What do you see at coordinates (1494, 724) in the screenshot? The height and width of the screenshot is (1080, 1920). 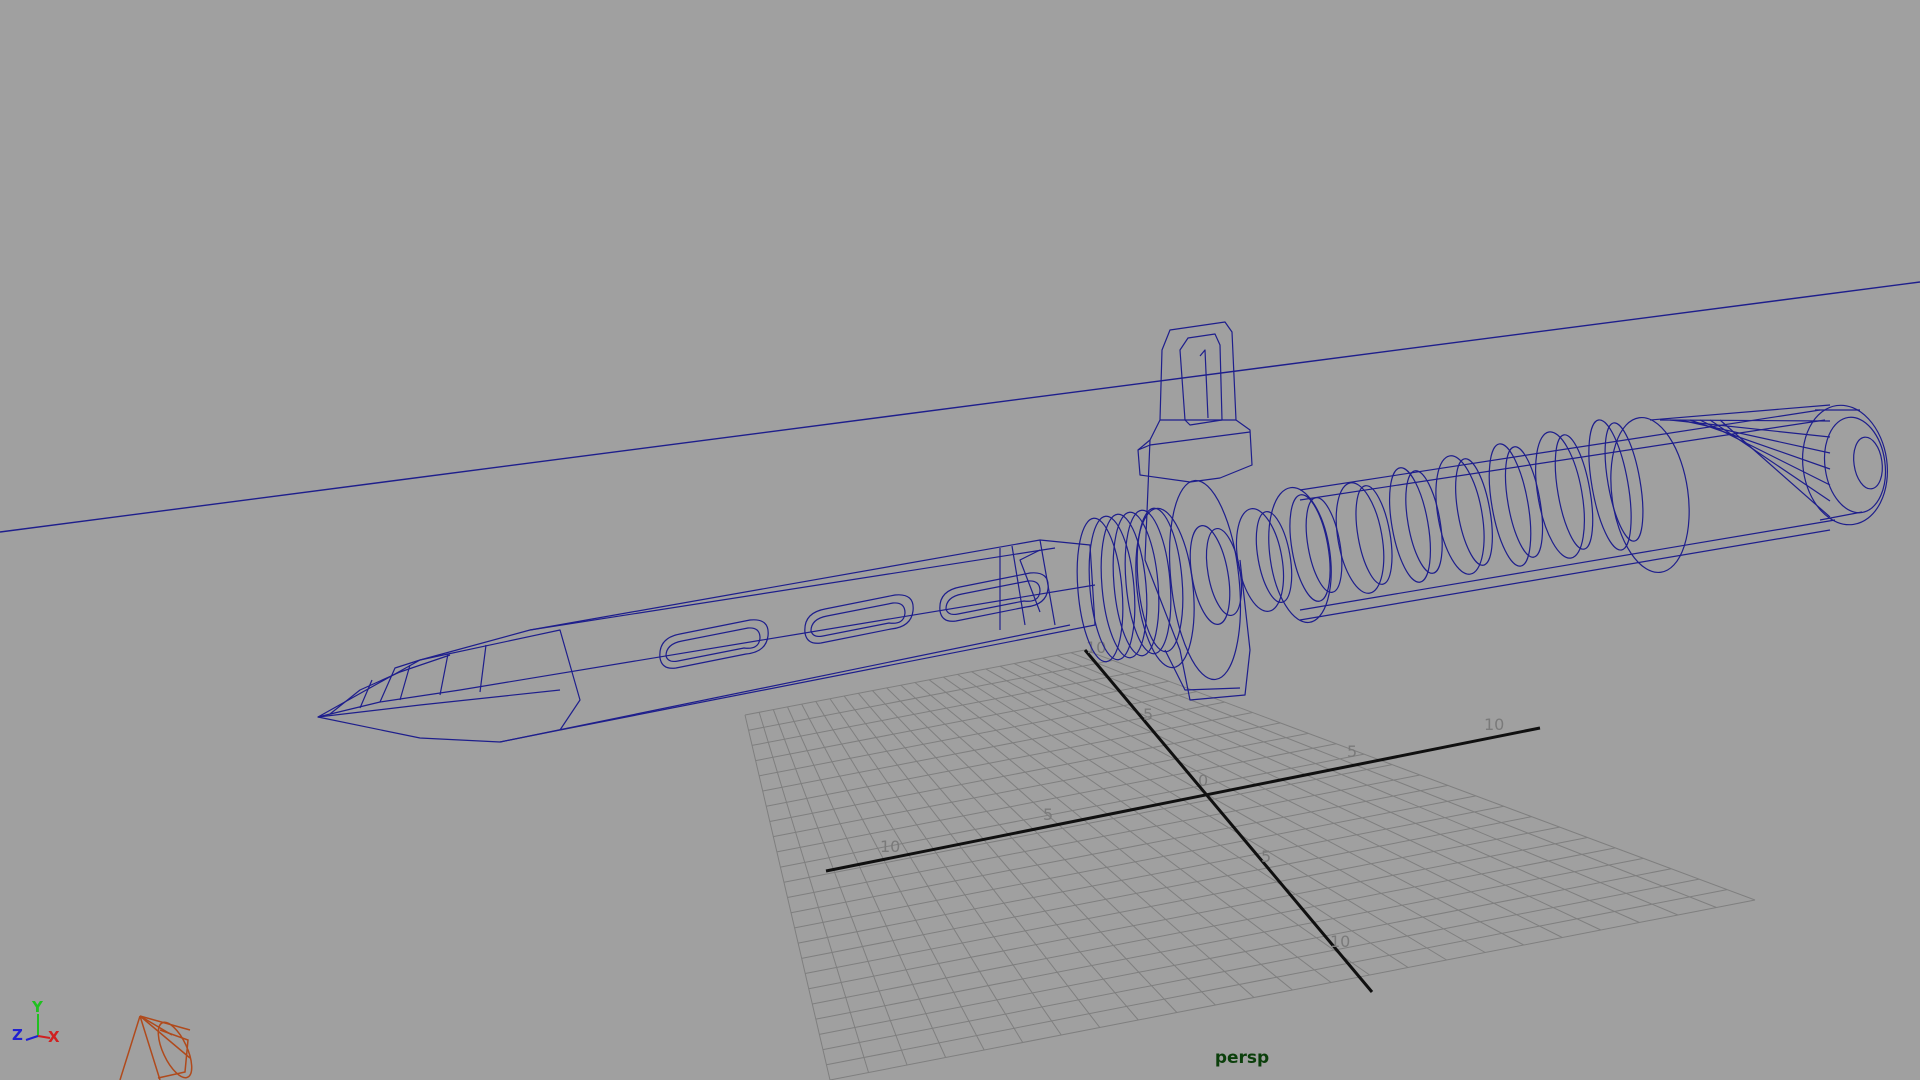 I see `grid-label-a-pos10: 10` at bounding box center [1494, 724].